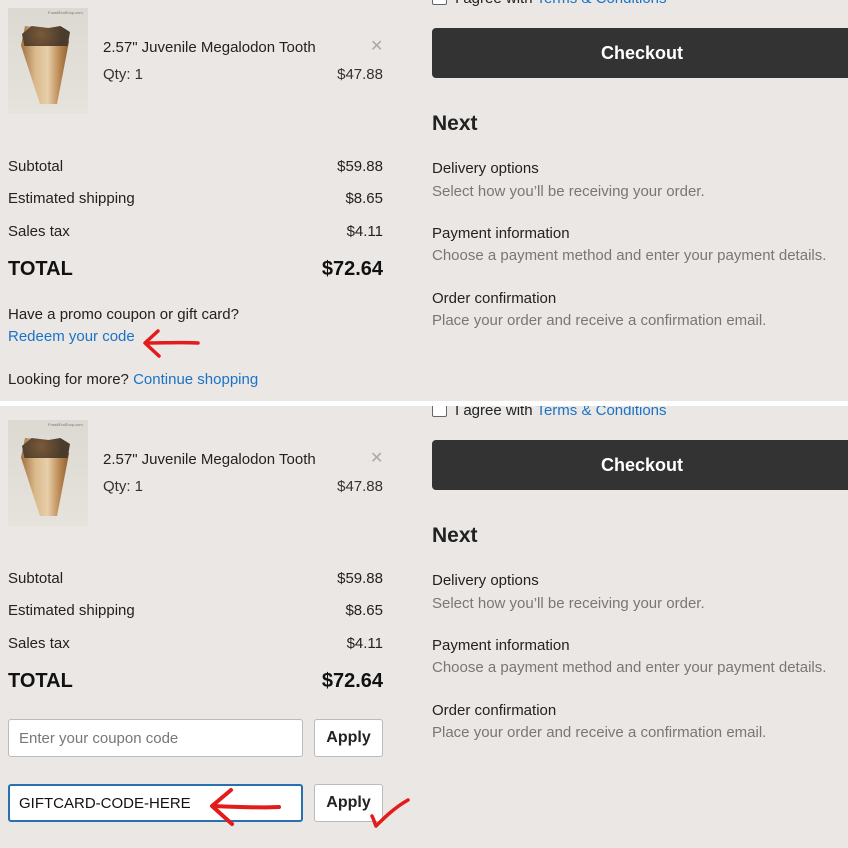 This screenshot has height=848, width=848. Describe the element at coordinates (68, 379) in the screenshot. I see `more-prefix: Looking for more?` at that location.